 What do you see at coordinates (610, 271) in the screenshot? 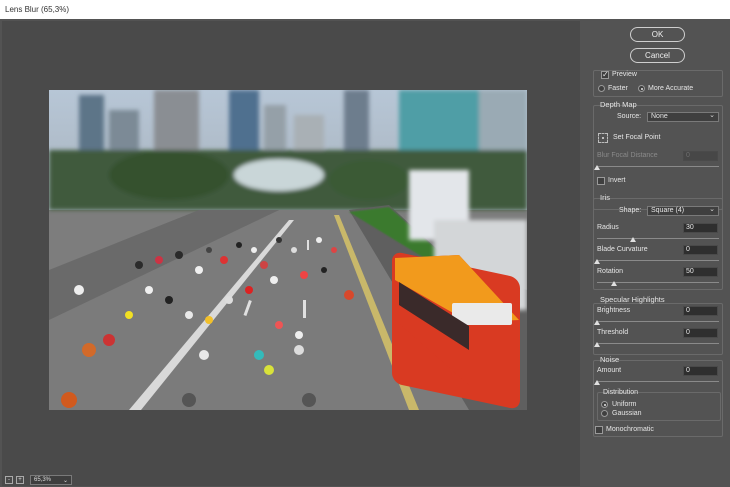
I see `rotation-label: Rotation` at bounding box center [610, 271].